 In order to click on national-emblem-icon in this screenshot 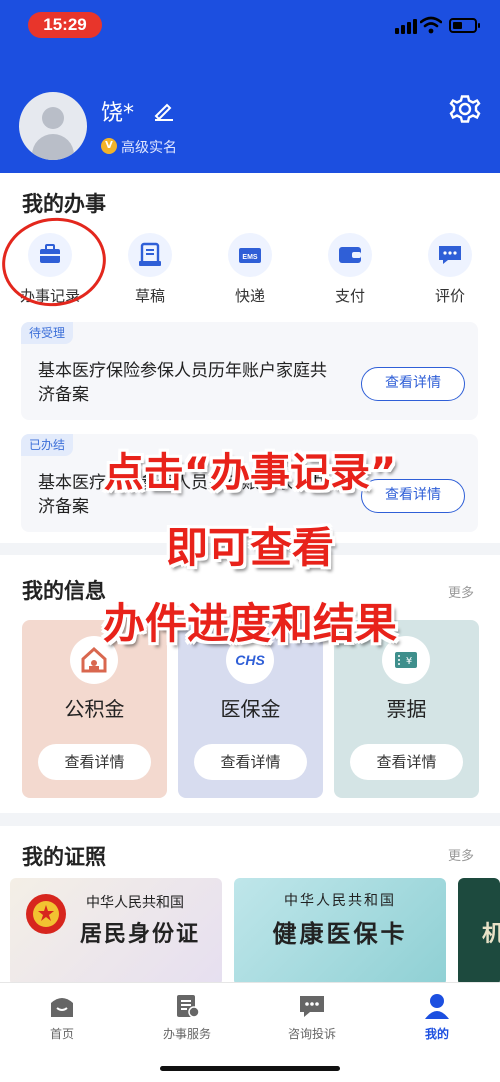, I will do `click(46, 914)`.